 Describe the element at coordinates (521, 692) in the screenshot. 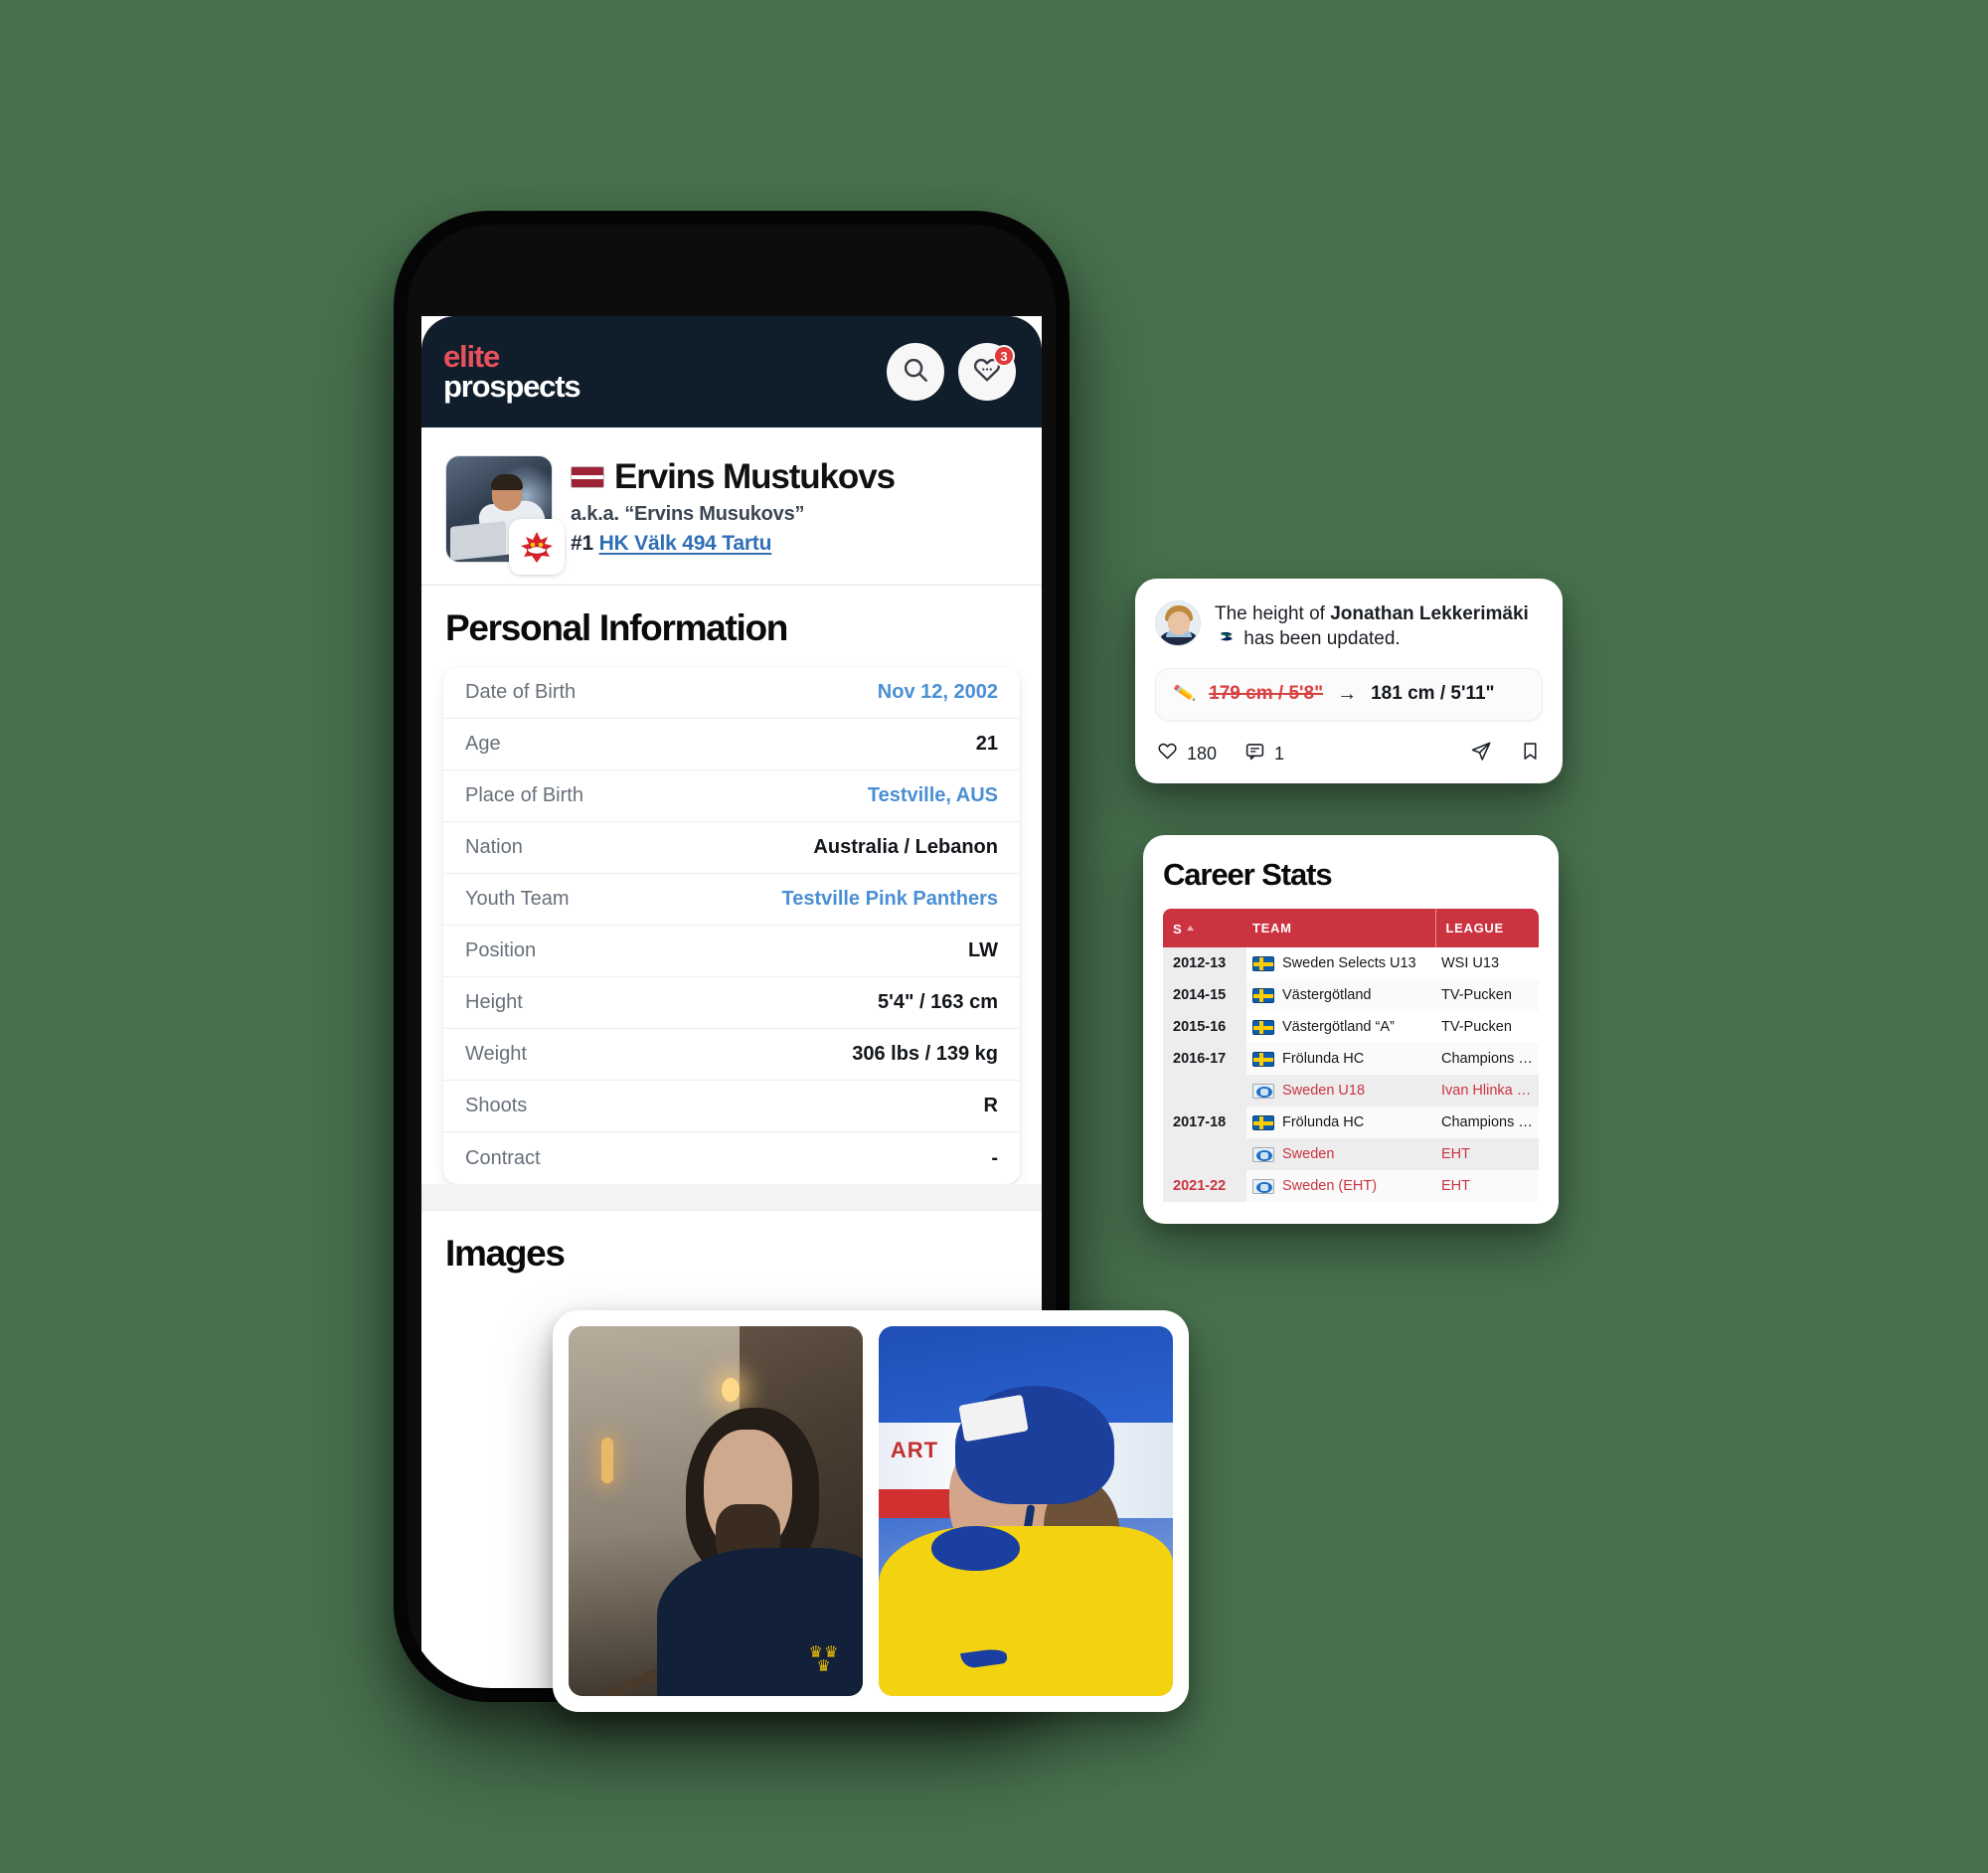

I see `row-label: Date of Birth` at that location.